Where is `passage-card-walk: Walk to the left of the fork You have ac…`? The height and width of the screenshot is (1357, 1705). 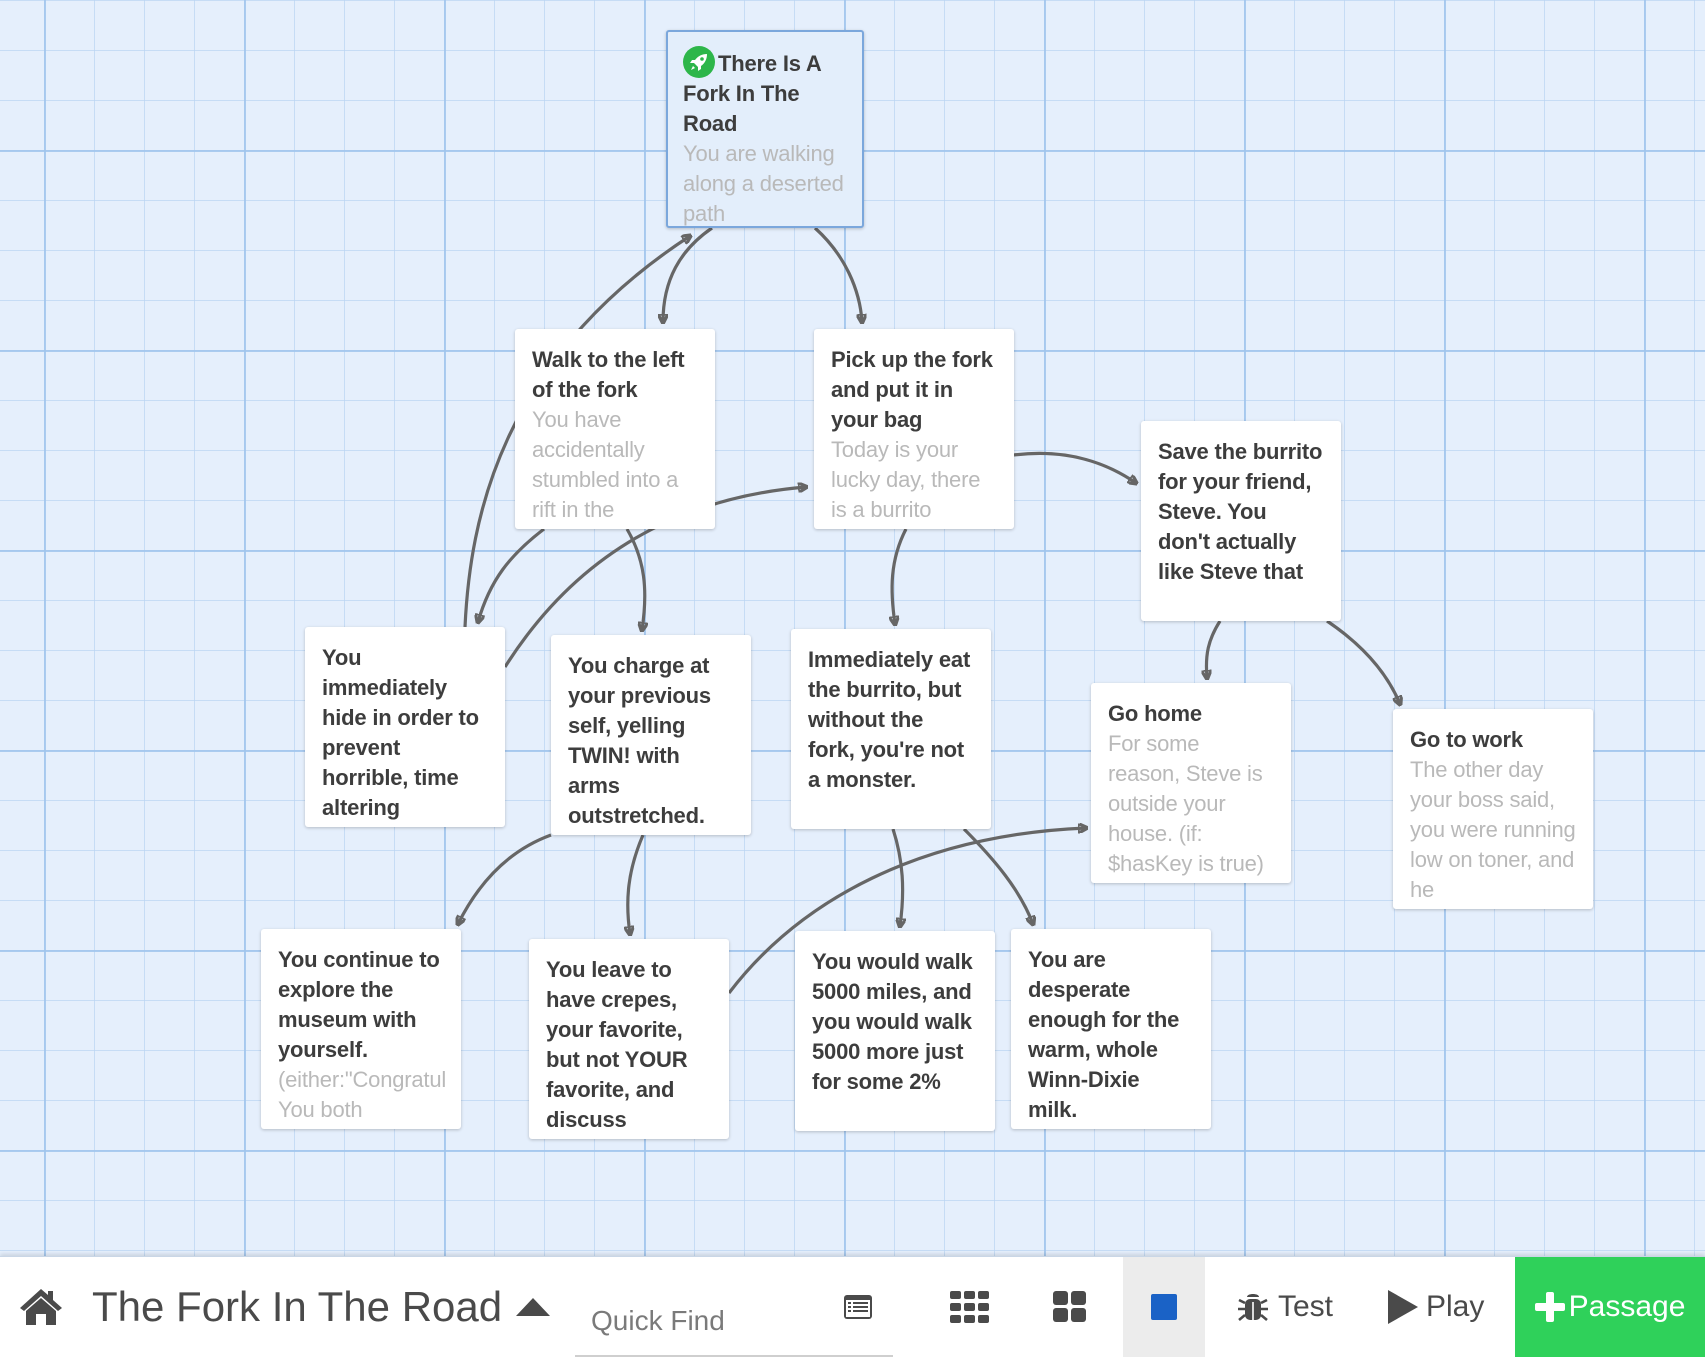
passage-card-walk: Walk to the left of the fork You have ac… is located at coordinates (615, 429).